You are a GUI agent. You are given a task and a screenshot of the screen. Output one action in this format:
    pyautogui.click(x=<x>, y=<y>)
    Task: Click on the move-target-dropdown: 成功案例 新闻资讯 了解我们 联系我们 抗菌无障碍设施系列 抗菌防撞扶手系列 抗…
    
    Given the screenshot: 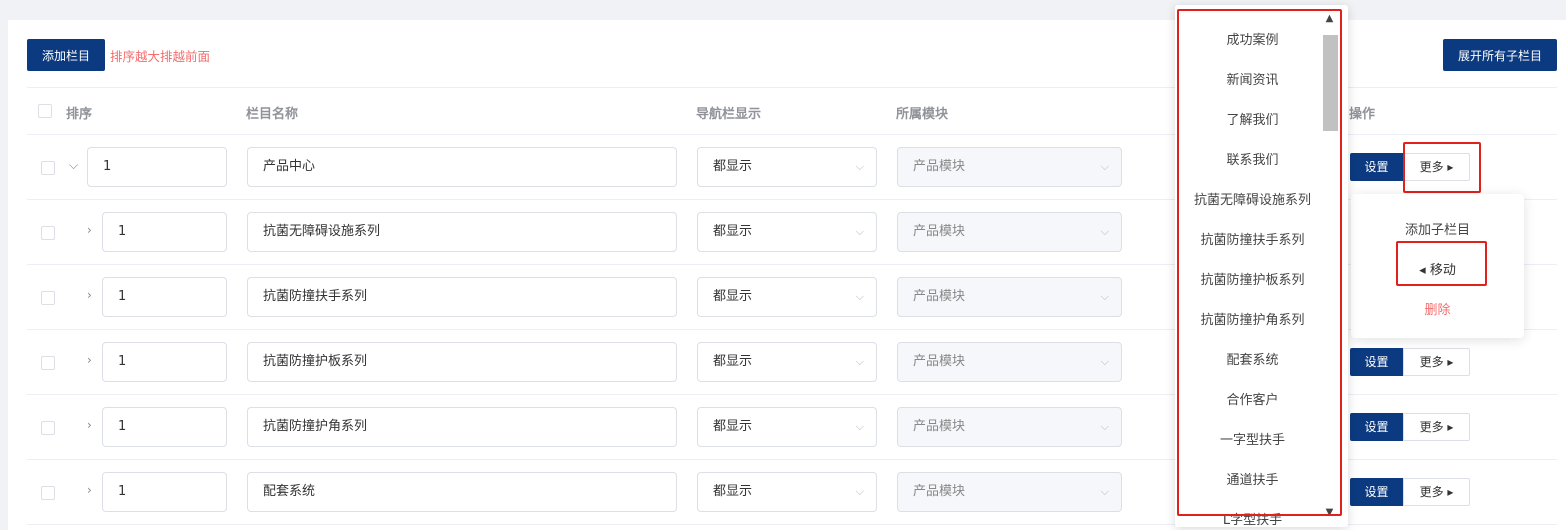 What is the action you would take?
    pyautogui.click(x=1261, y=266)
    